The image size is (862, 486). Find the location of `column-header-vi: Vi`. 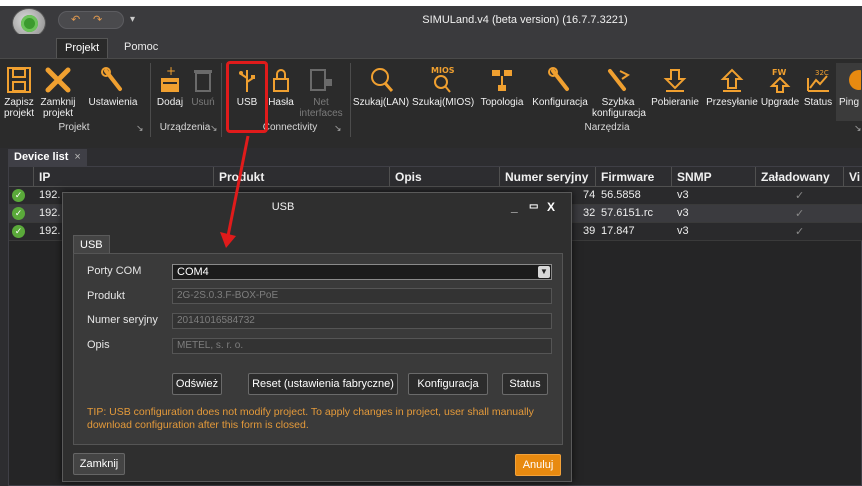

column-header-vi: Vi is located at coordinates (854, 177).